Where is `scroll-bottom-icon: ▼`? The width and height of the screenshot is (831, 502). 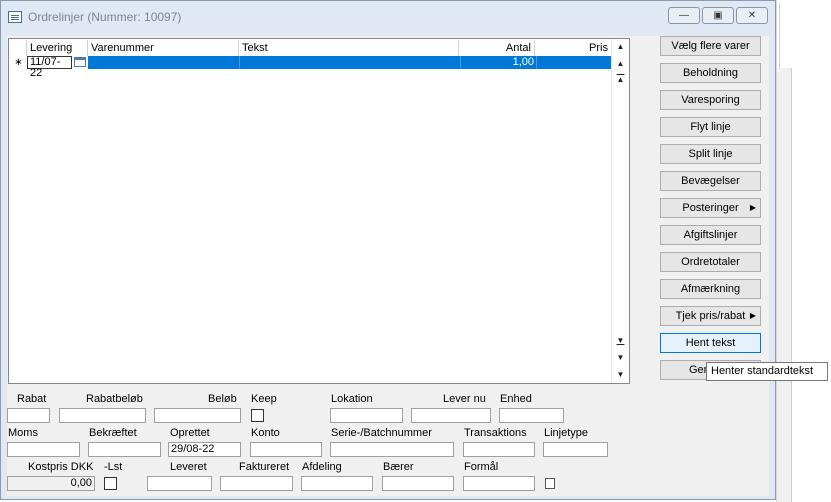
scroll-bottom-icon: ▼ is located at coordinates (620, 341).